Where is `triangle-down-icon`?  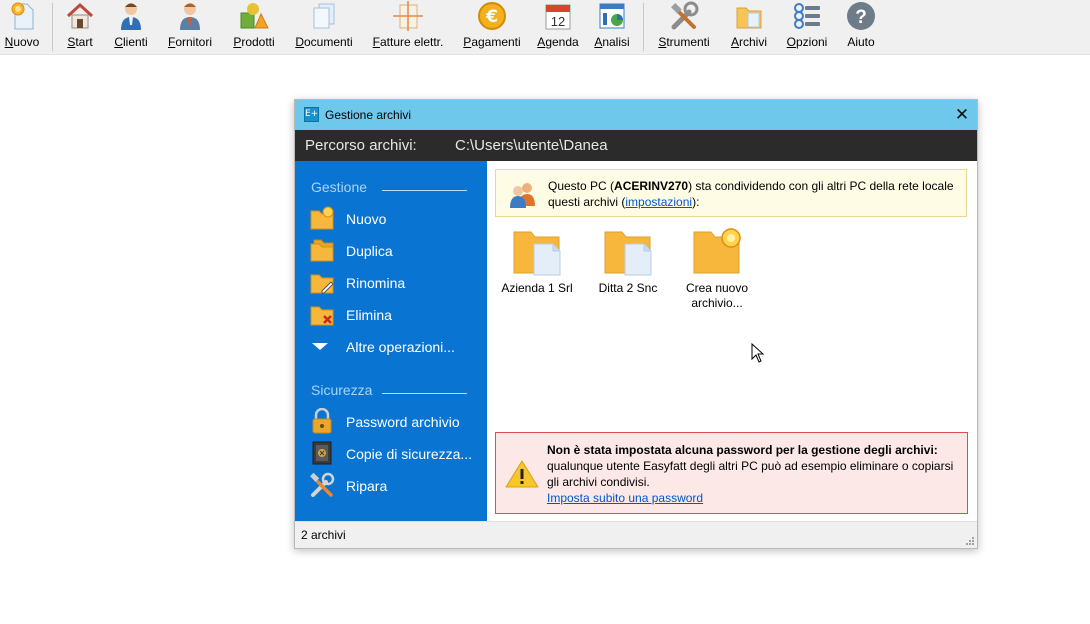
triangle-down-icon is located at coordinates (320, 346).